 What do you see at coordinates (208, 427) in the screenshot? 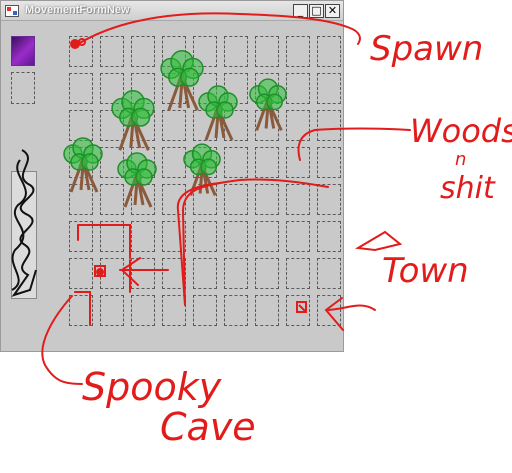
I see `cave-annotation-line2: Cave` at bounding box center [208, 427].